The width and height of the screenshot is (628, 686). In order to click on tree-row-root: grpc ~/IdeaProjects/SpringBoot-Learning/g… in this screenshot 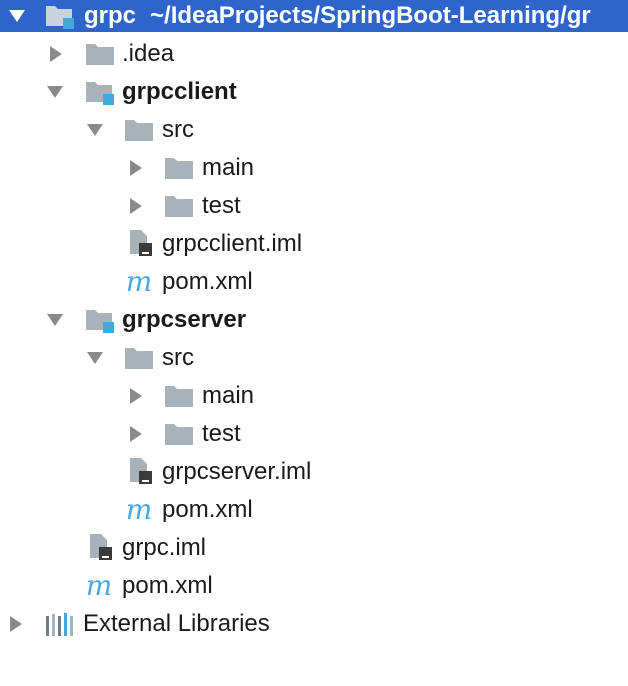, I will do `click(314, 16)`.